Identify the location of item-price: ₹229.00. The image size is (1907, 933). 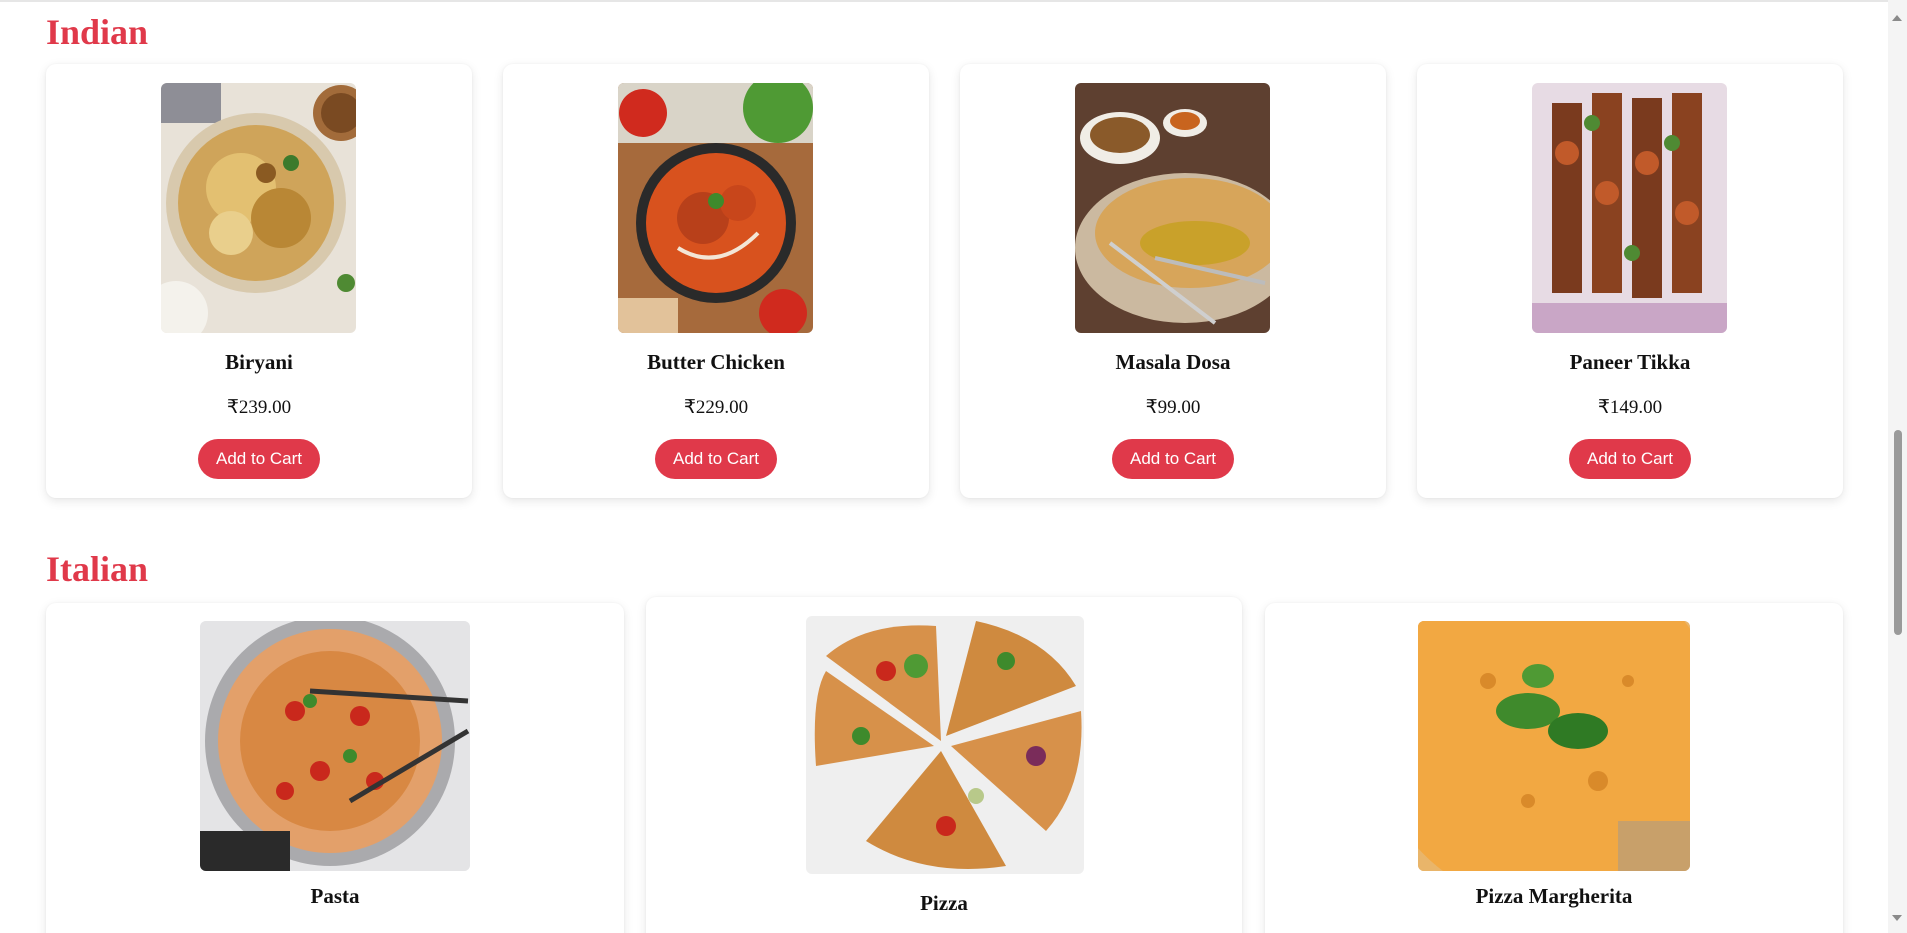
(716, 407).